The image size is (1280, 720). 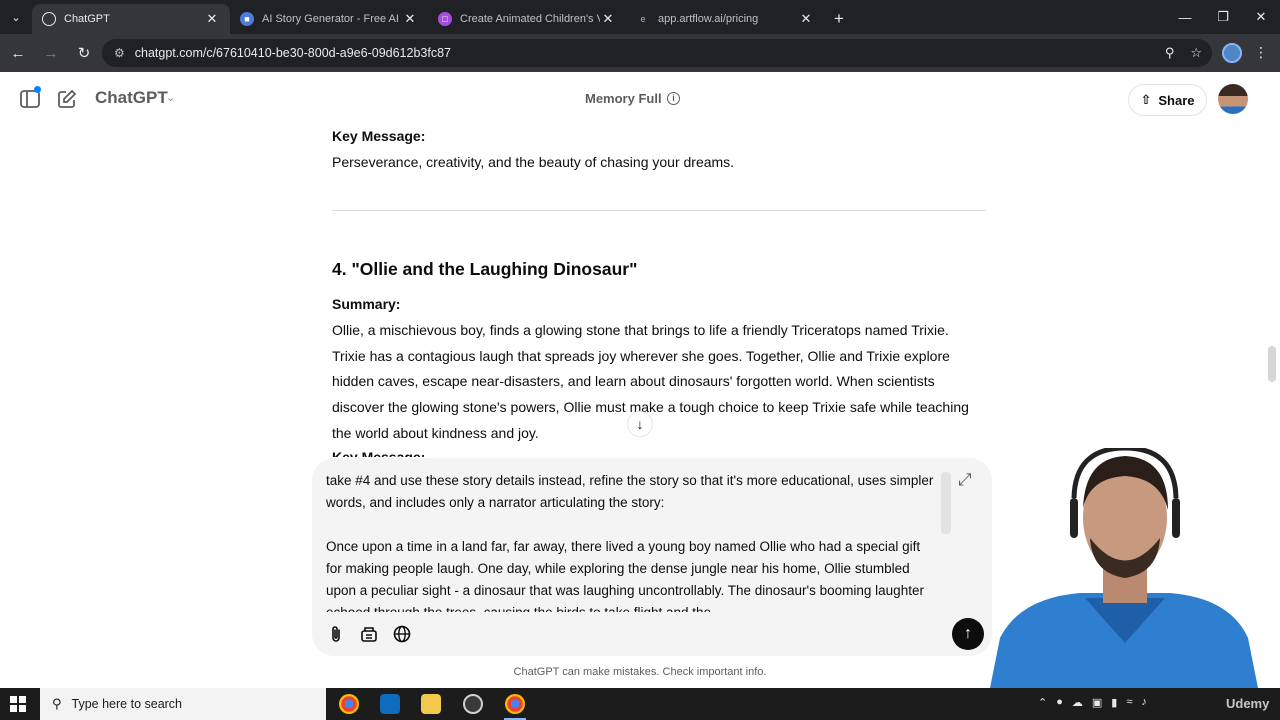 What do you see at coordinates (1248, 703) in the screenshot?
I see `udemy-watermark: Udemy` at bounding box center [1248, 703].